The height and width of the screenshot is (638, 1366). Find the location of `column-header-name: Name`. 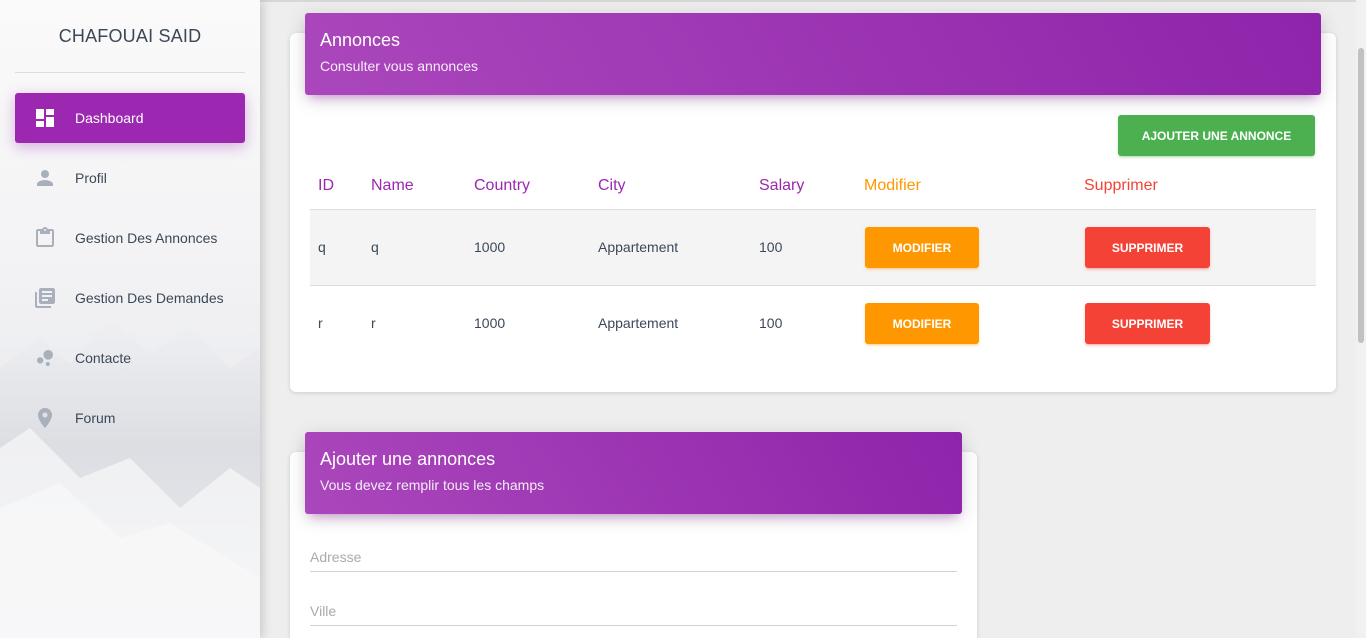

column-header-name: Name is located at coordinates (392, 185).